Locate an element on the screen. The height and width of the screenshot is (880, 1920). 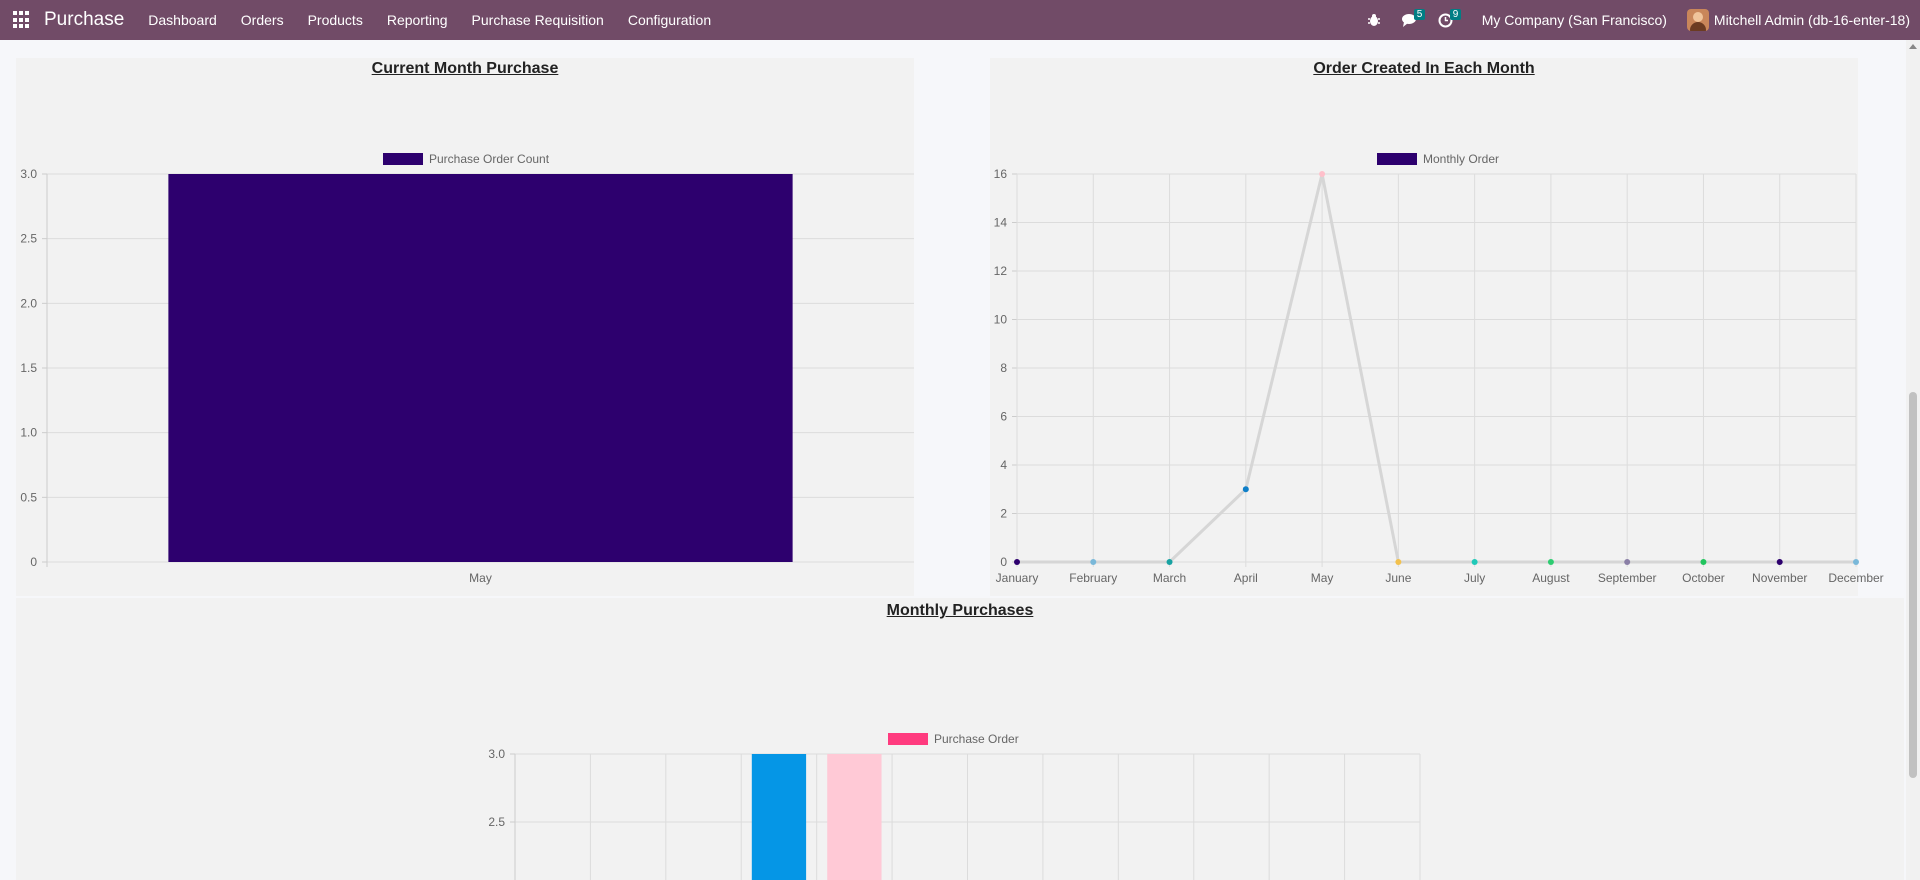
monthly-purchases-bar-chart: 3.0 2.5 is located at coordinates (954, 813).